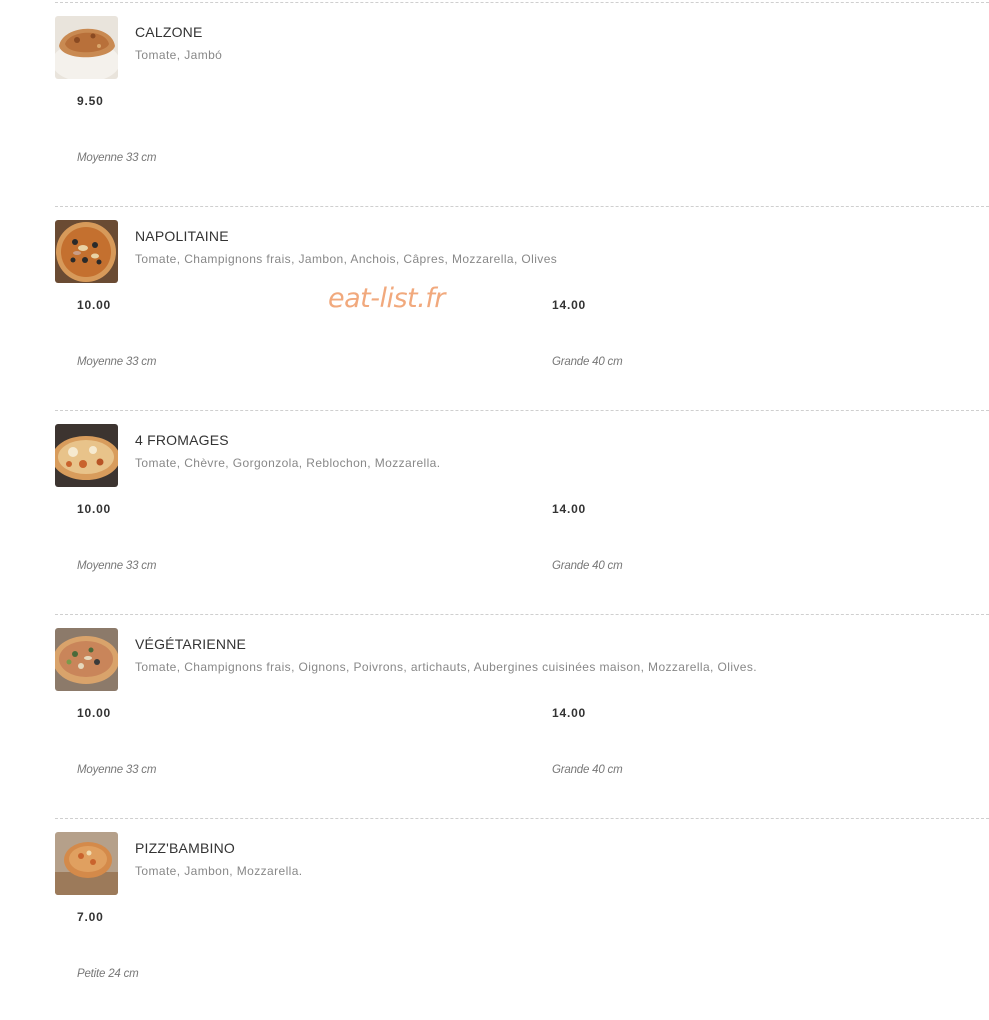 The width and height of the screenshot is (989, 1020). I want to click on item-name: 4 FROMAGES, so click(182, 440).